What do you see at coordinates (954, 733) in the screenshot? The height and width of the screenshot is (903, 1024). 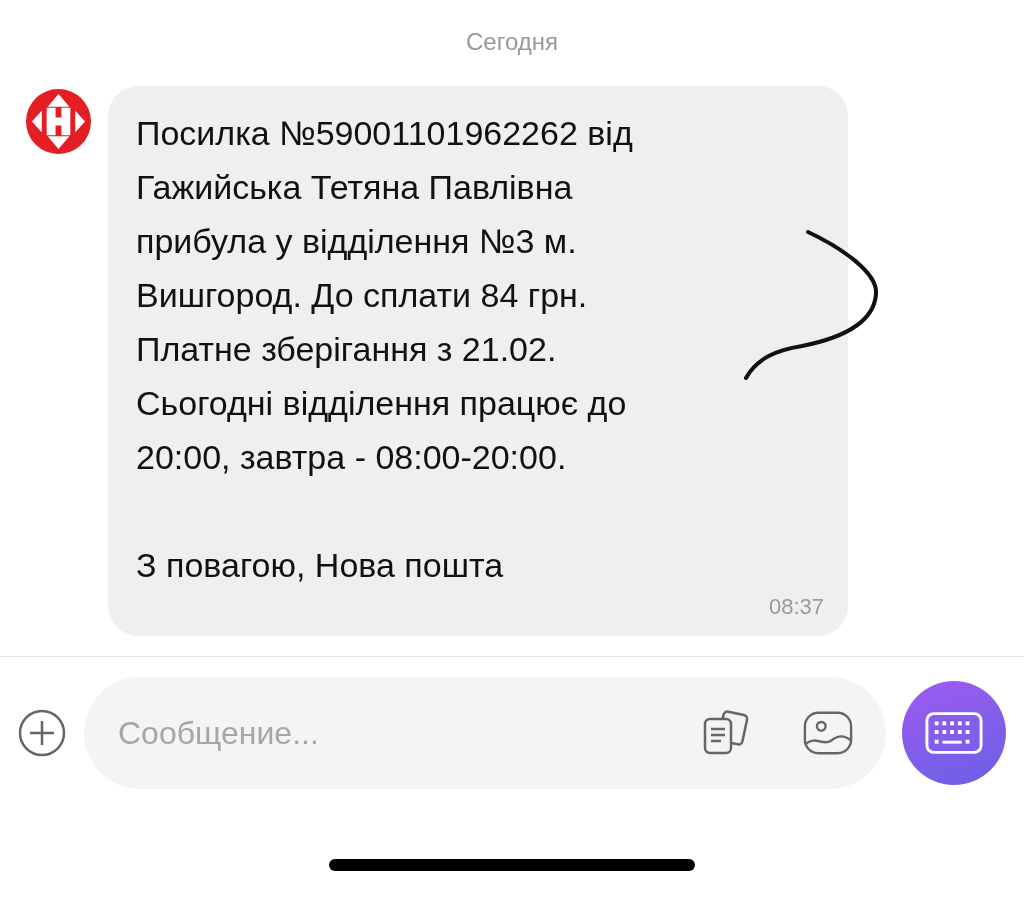 I see `keyboard-icon` at bounding box center [954, 733].